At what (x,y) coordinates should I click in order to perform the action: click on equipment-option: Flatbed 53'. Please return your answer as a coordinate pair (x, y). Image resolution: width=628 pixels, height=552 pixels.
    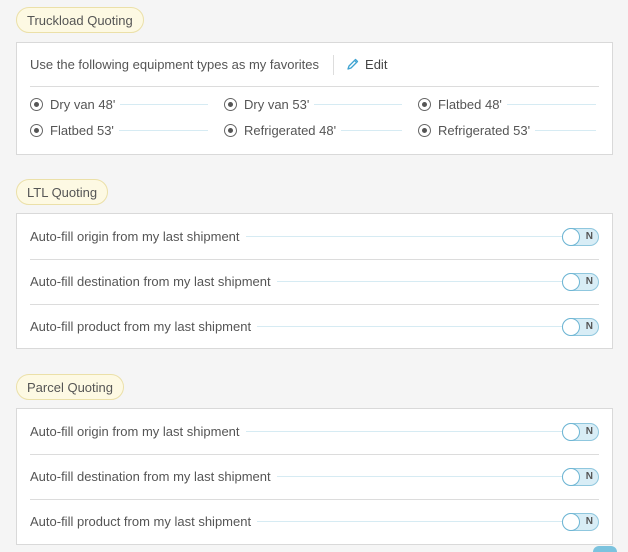
    Looking at the image, I should click on (119, 130).